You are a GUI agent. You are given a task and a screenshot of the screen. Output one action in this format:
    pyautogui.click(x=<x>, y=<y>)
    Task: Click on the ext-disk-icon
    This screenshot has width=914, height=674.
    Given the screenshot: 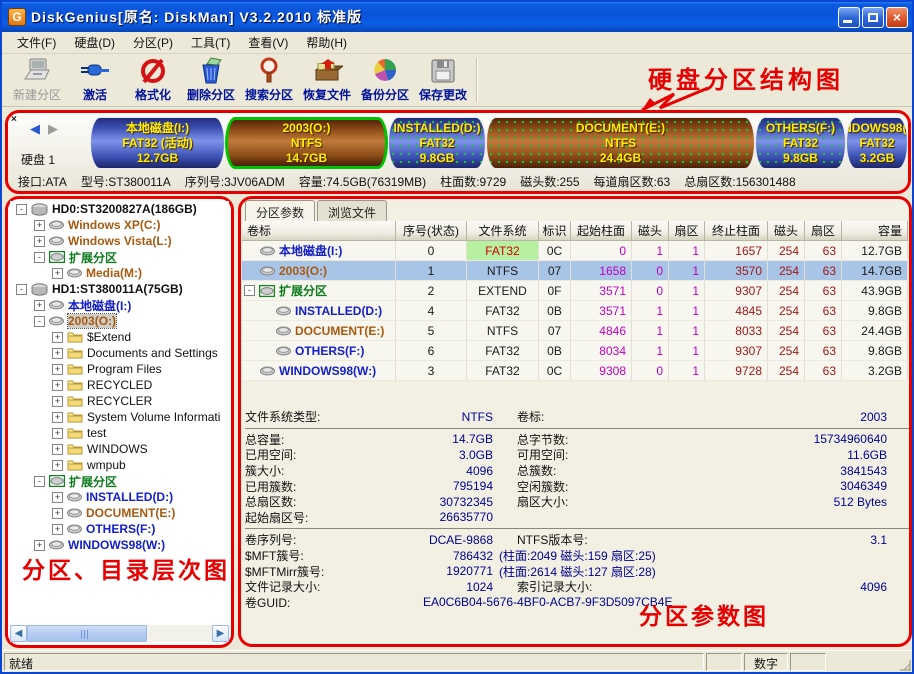 What is the action you would take?
    pyautogui.click(x=57, y=257)
    